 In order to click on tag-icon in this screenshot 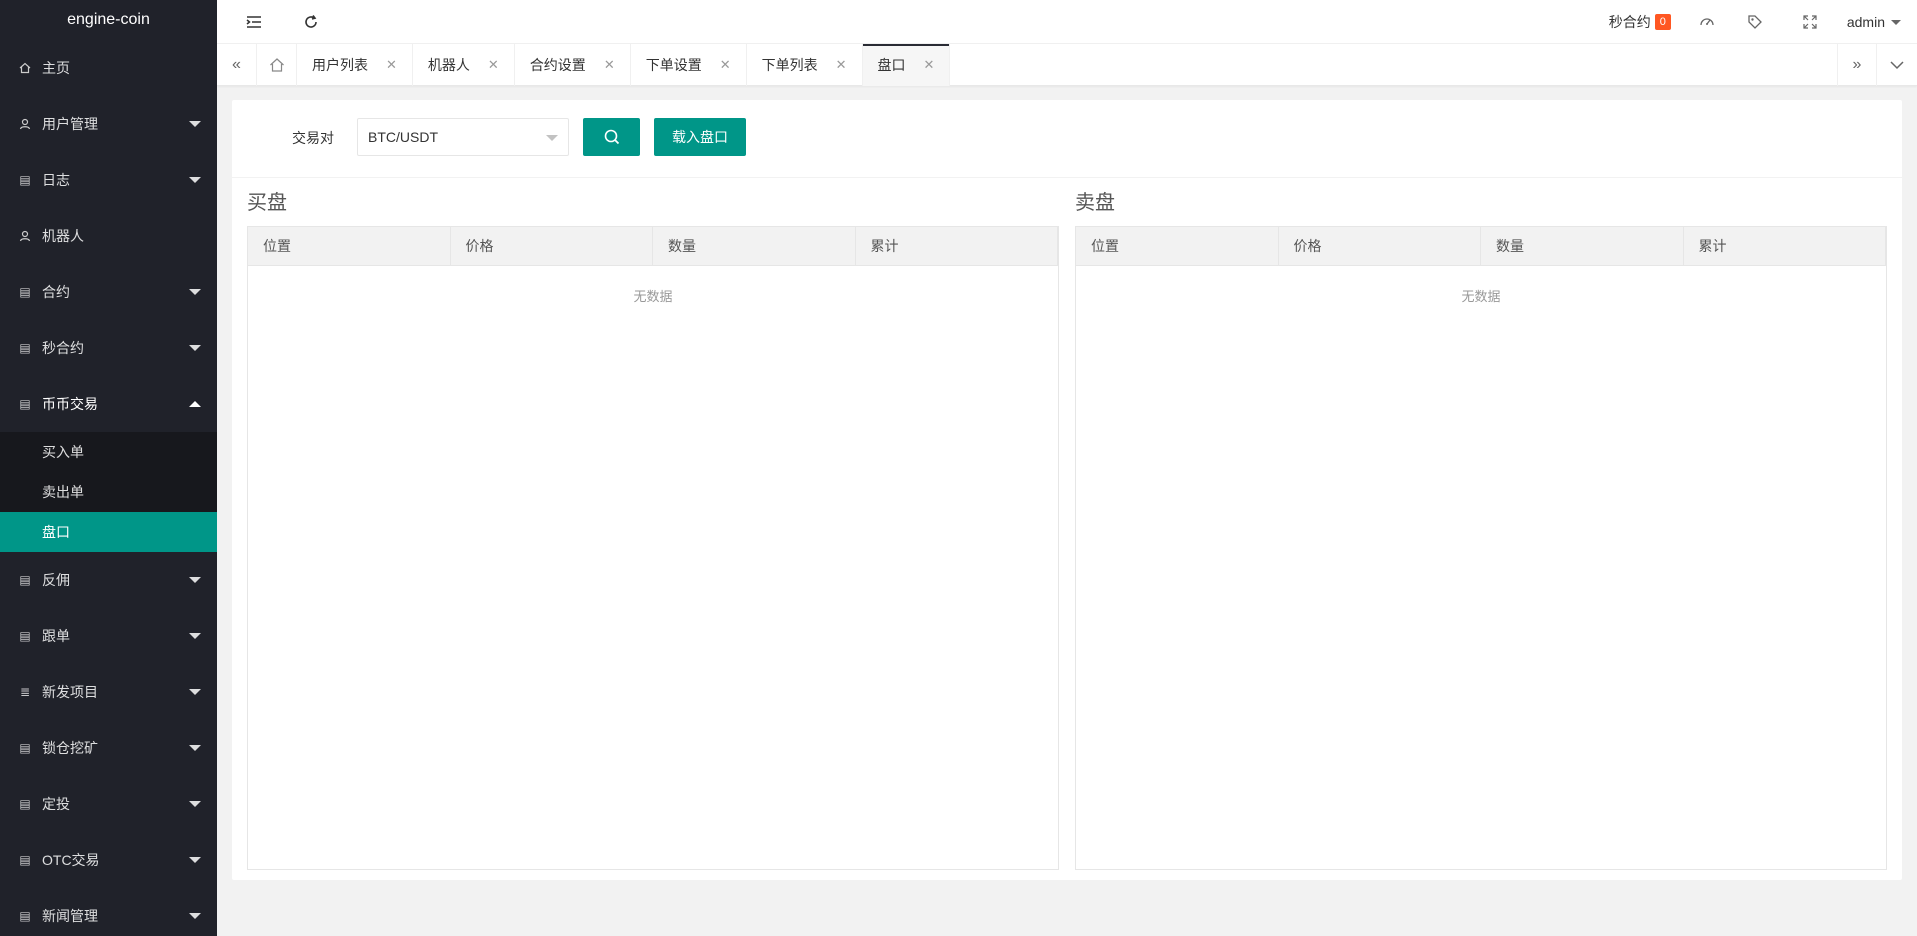, I will do `click(1755, 22)`.